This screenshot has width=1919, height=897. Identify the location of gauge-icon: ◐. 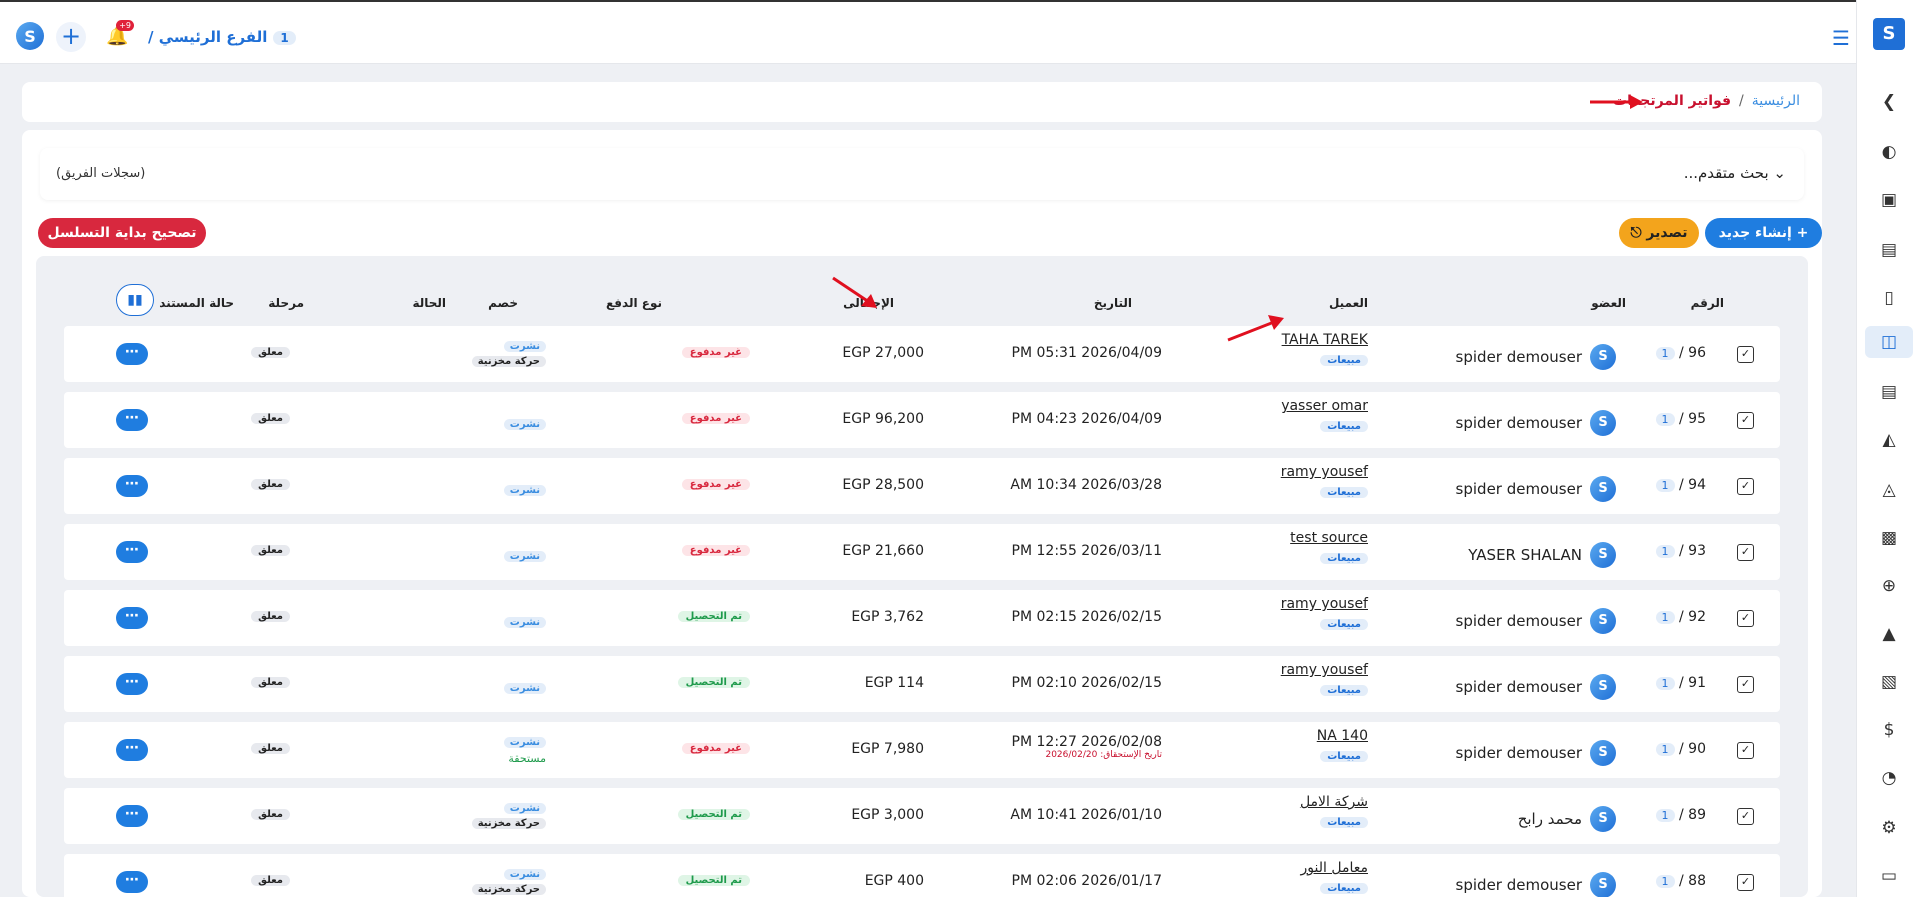
(1889, 152).